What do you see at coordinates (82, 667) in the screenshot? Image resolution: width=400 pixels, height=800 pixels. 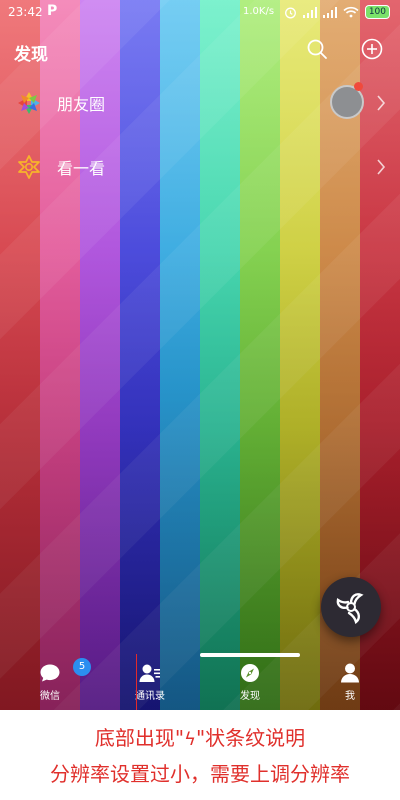 I see `unread-badge: 5` at bounding box center [82, 667].